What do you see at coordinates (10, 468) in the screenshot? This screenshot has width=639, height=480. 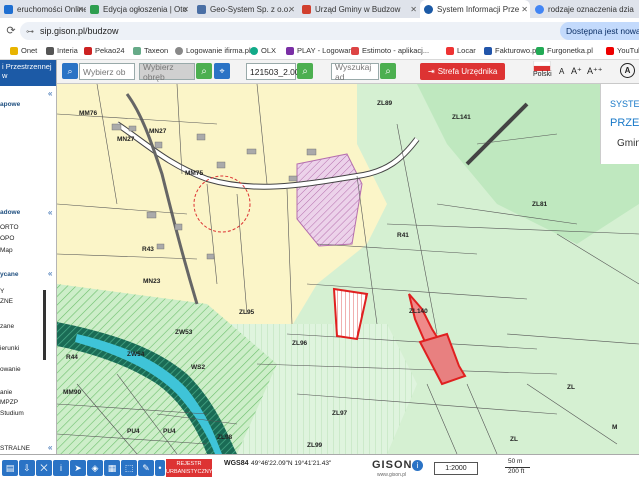 I see `print-icon: ▤` at bounding box center [10, 468].